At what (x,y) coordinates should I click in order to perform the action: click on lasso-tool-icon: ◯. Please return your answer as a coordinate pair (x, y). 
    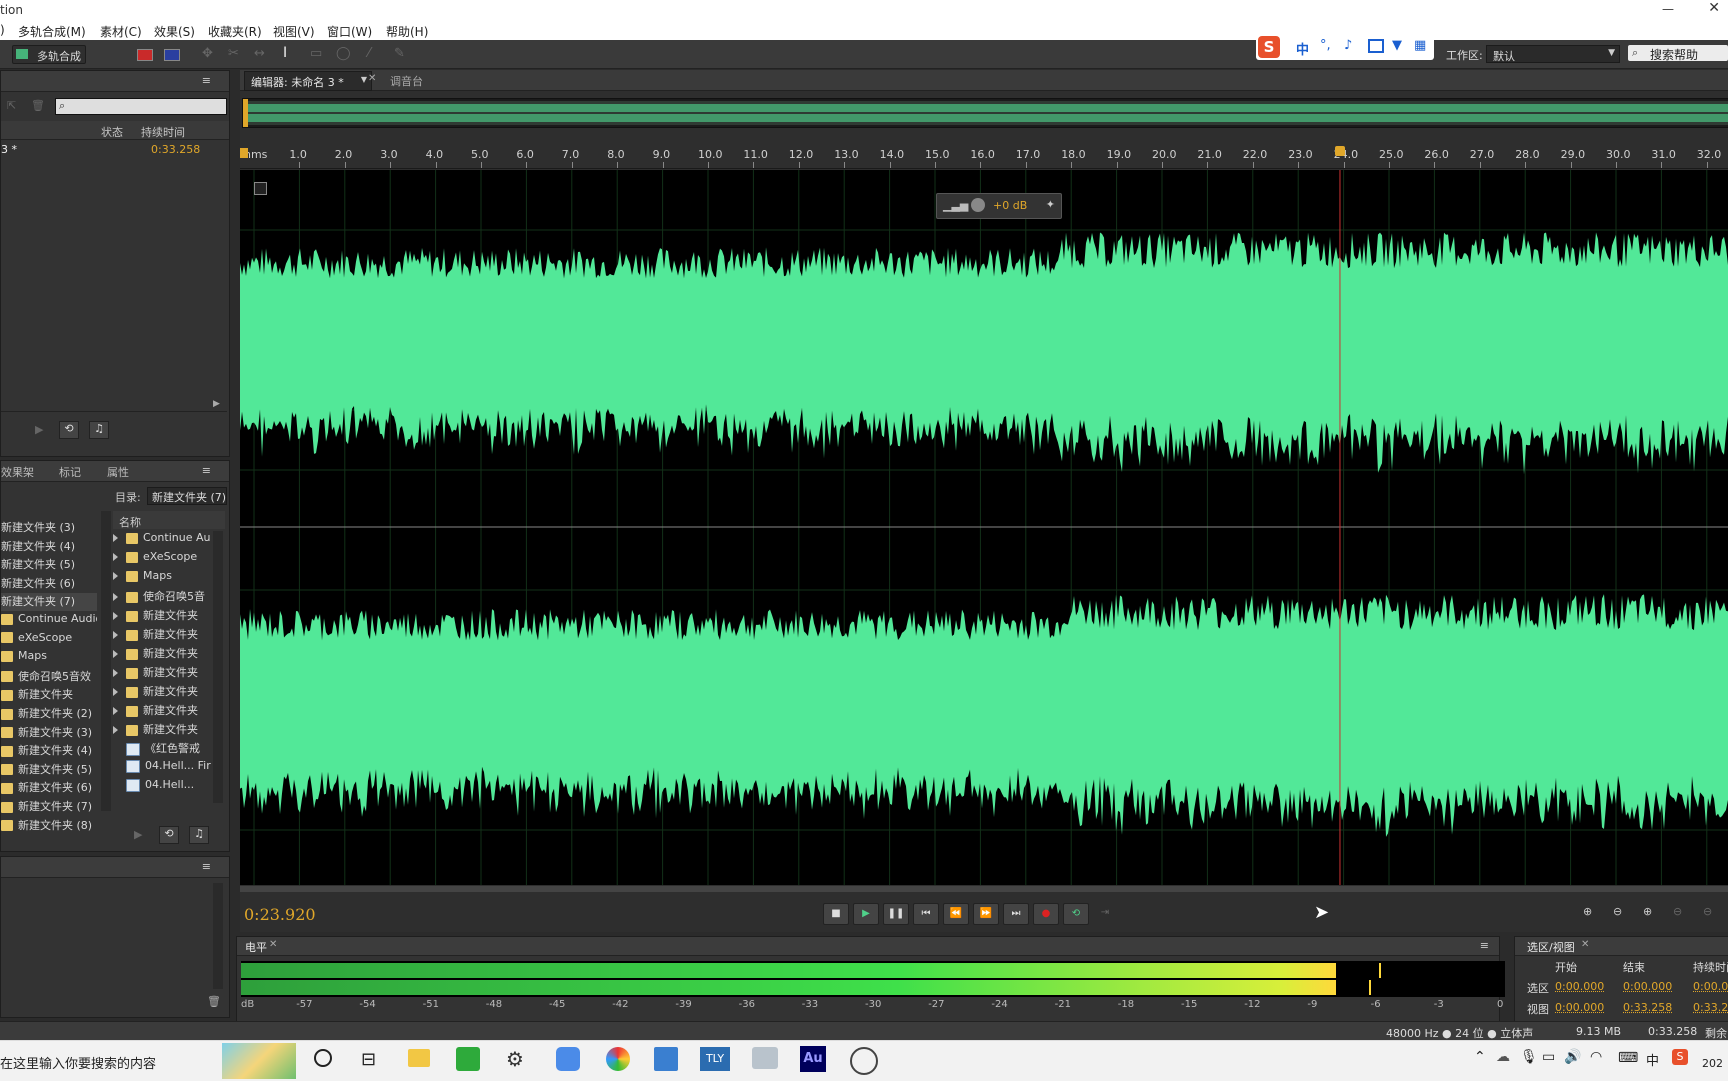
    Looking at the image, I should click on (343, 53).